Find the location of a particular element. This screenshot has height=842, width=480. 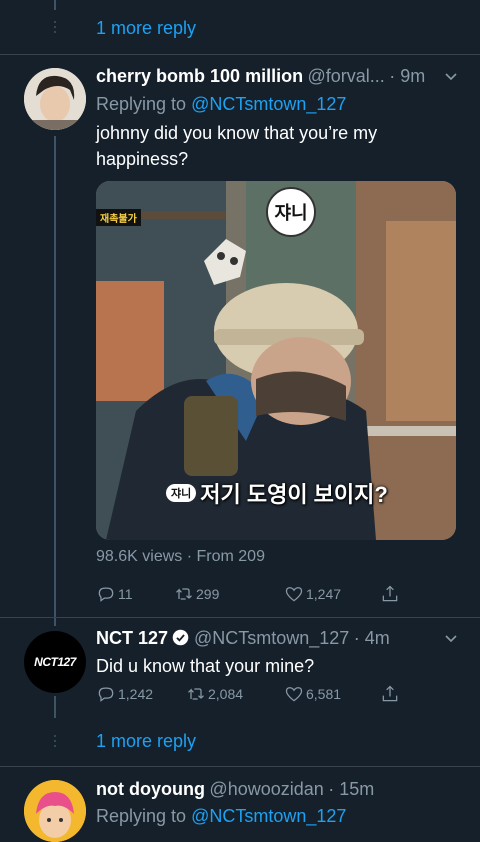

handle: @howoozidan is located at coordinates (266, 789).